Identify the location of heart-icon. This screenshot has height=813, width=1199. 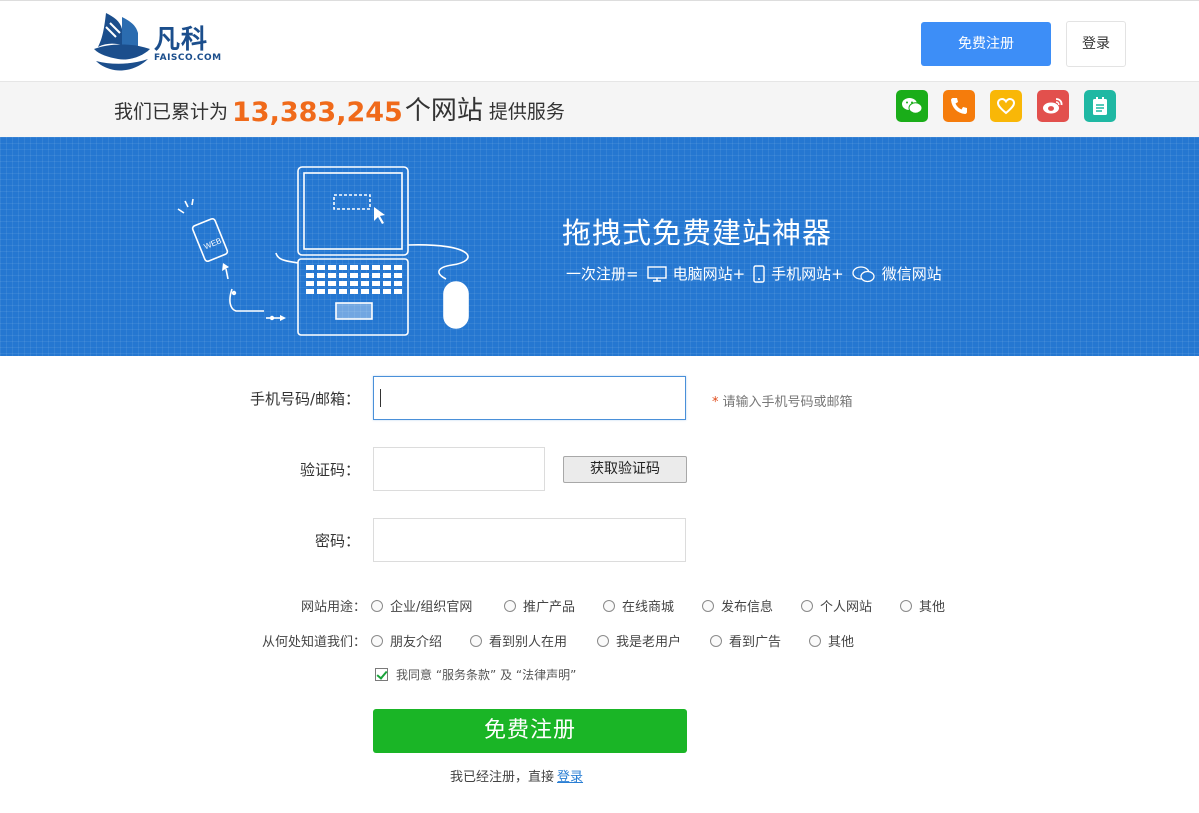
(1006, 106).